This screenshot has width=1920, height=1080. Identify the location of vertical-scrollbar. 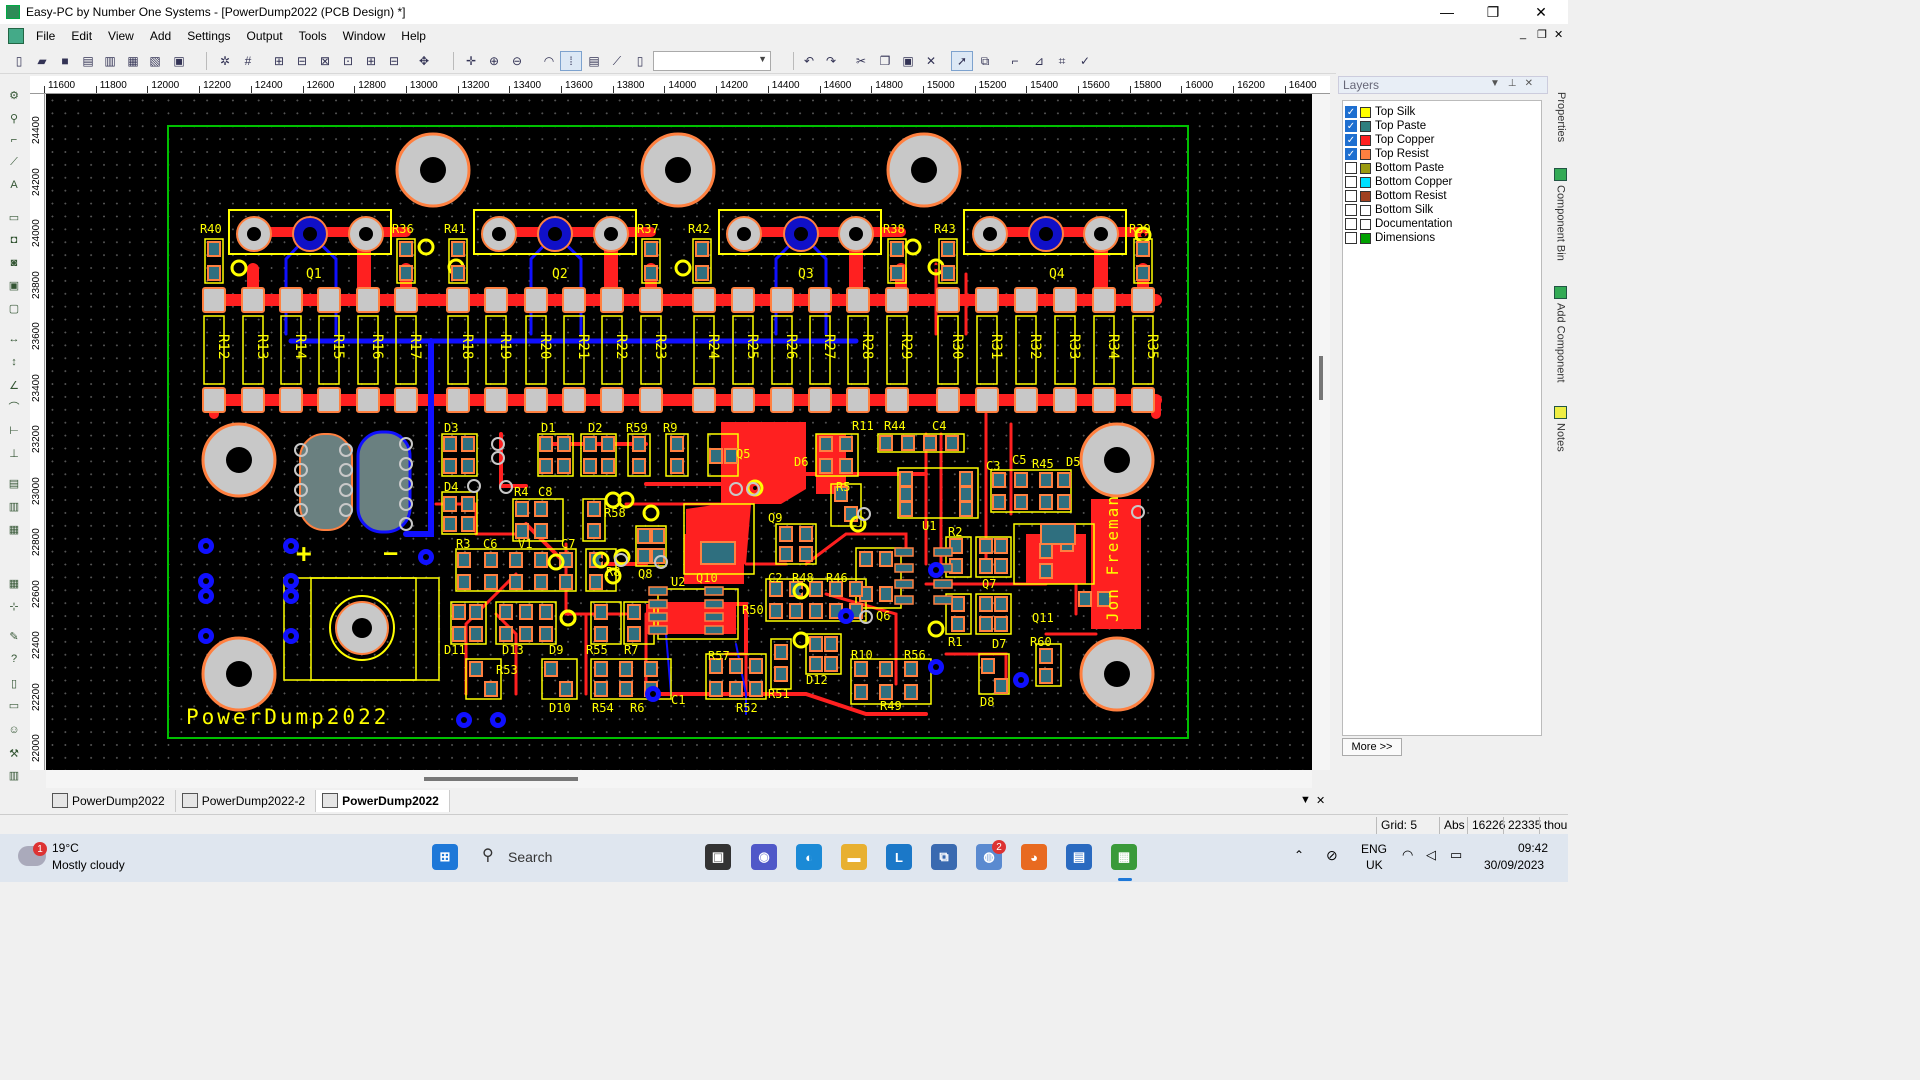
(1321, 432).